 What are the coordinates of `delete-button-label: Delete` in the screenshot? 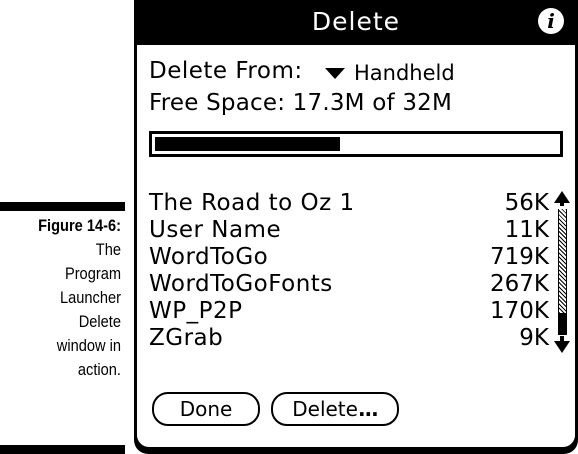 It's located at (325, 409).